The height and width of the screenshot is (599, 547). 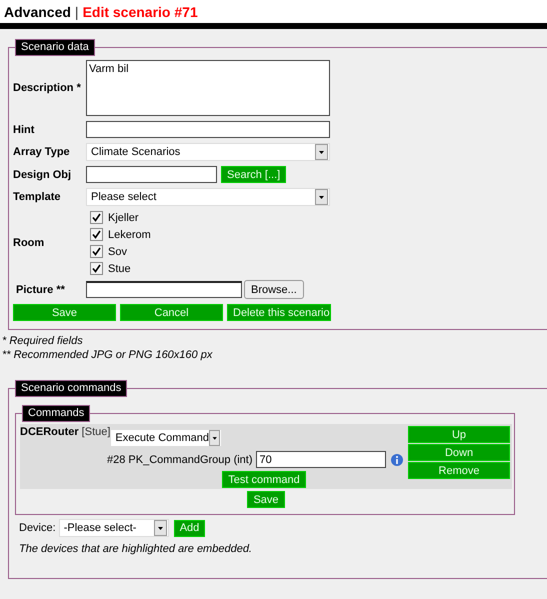 What do you see at coordinates (129, 234) in the screenshot?
I see `checkbox-label: Lekerom` at bounding box center [129, 234].